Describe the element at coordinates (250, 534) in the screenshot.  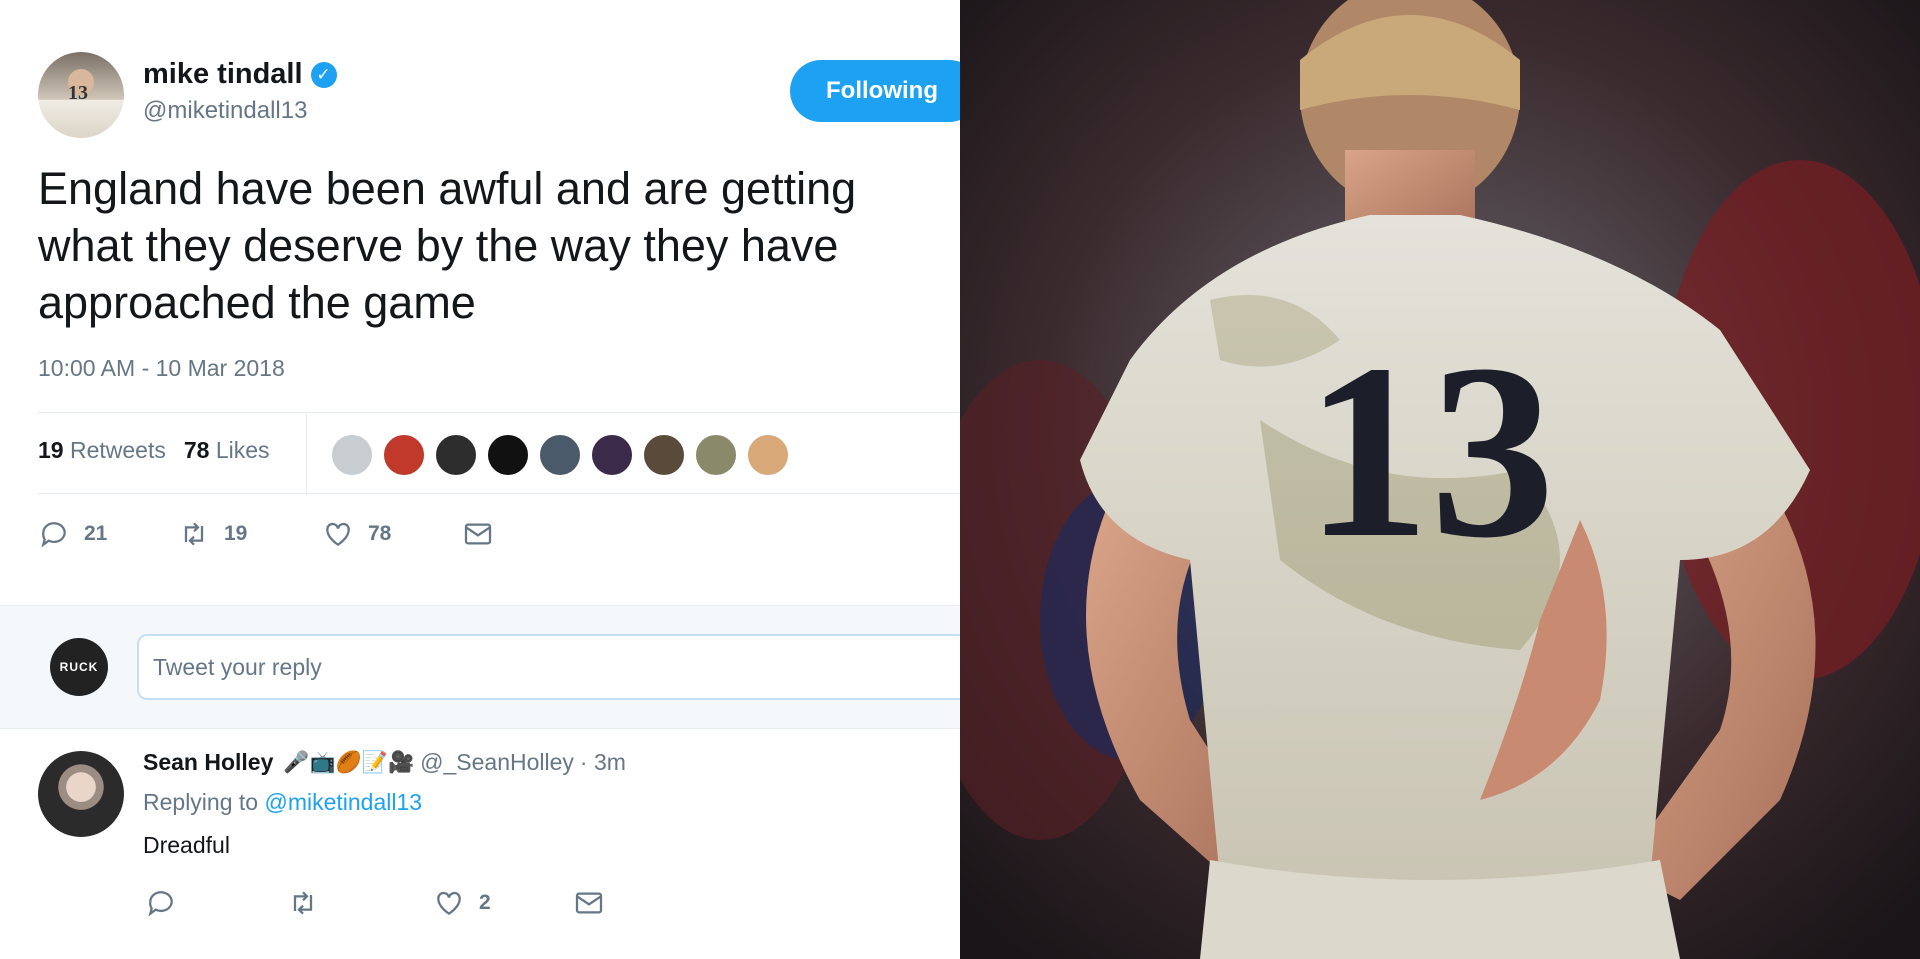
I see `retweet-action: 19` at that location.